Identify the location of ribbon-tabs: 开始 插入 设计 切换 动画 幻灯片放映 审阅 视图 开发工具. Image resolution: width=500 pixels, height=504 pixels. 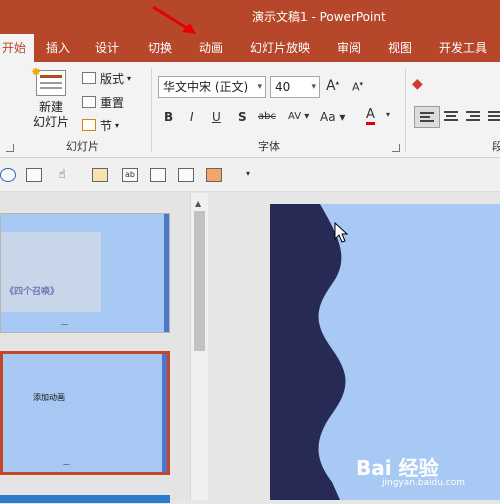
(250, 48).